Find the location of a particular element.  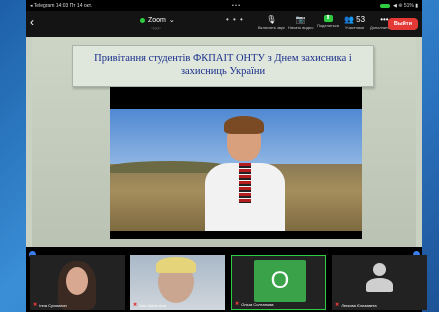

share-button: ⬆ Поделиться is located at coordinates (328, 21).